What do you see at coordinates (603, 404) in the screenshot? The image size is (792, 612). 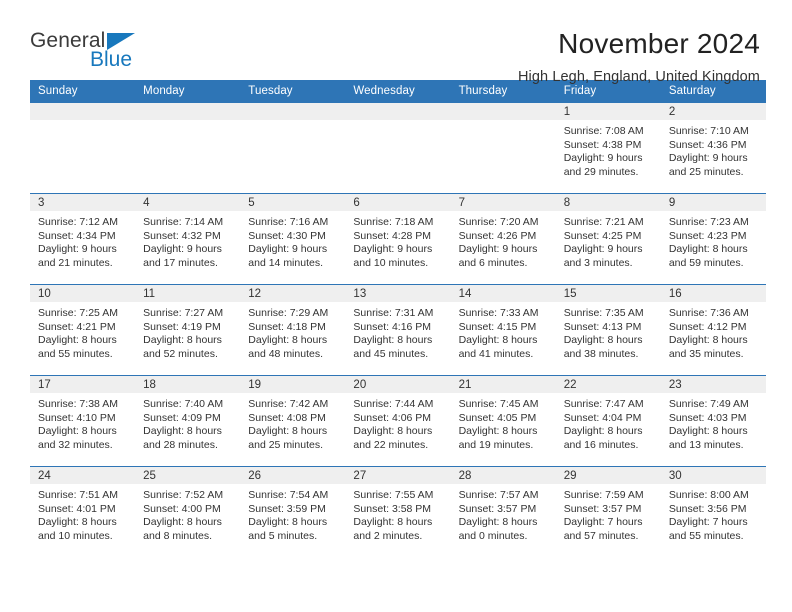 I see `sunrise-text: Sunrise: 7:47 AM` at bounding box center [603, 404].